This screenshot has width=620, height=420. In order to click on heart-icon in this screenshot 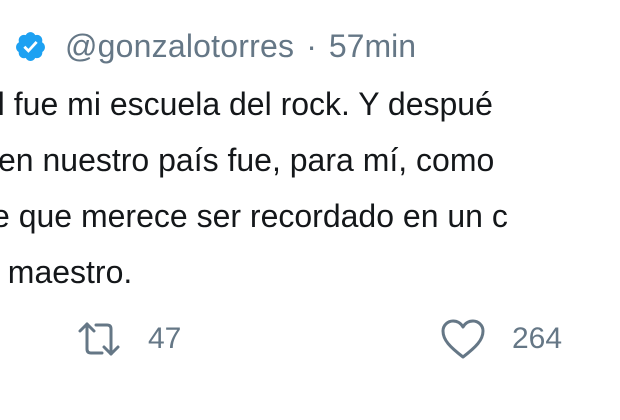, I will do `click(463, 339)`.